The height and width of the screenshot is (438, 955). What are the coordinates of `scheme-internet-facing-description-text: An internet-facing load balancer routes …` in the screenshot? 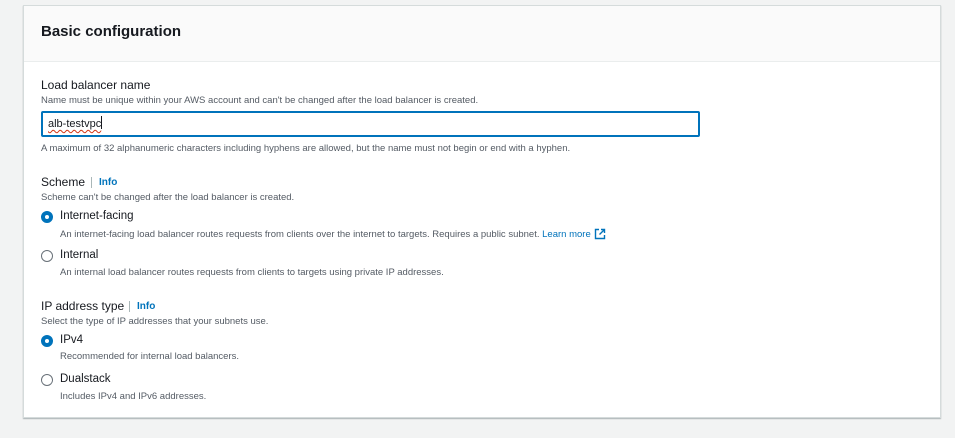 It's located at (300, 234).